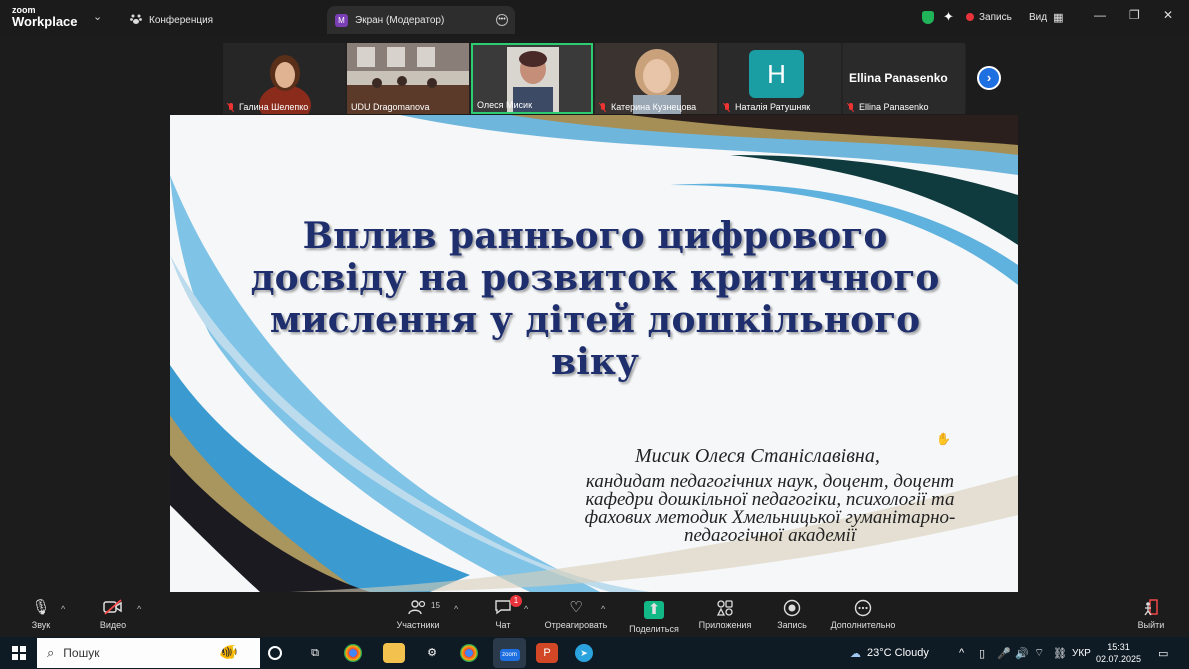  Describe the element at coordinates (139, 609) in the screenshot. I see `video-options-caret: ^` at that location.